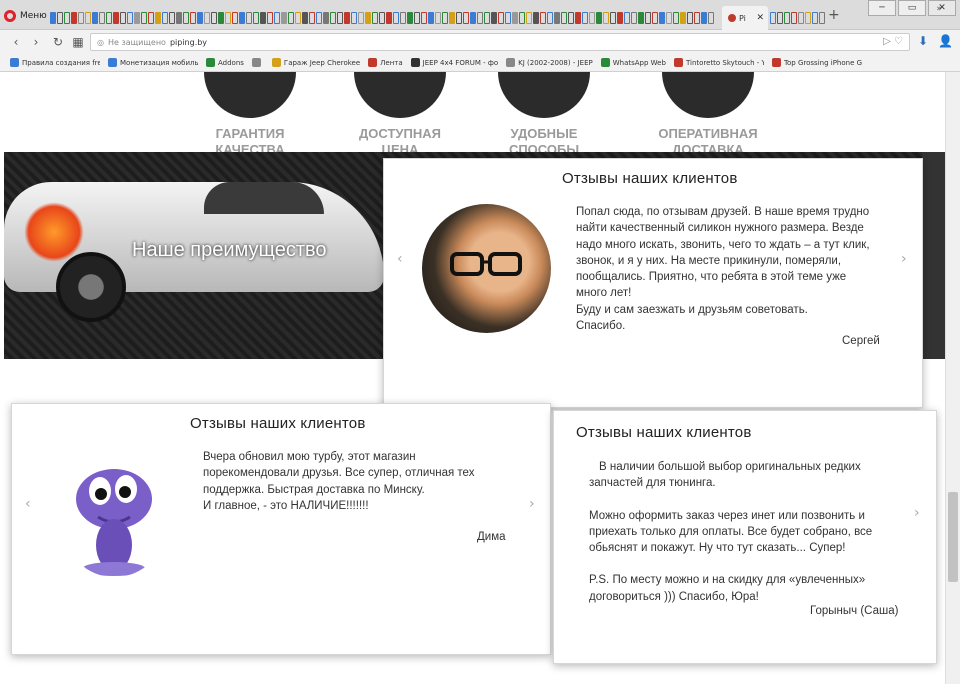  What do you see at coordinates (893, 41) in the screenshot?
I see `send-and-bookmark-icons: ▷ ♡` at bounding box center [893, 41].